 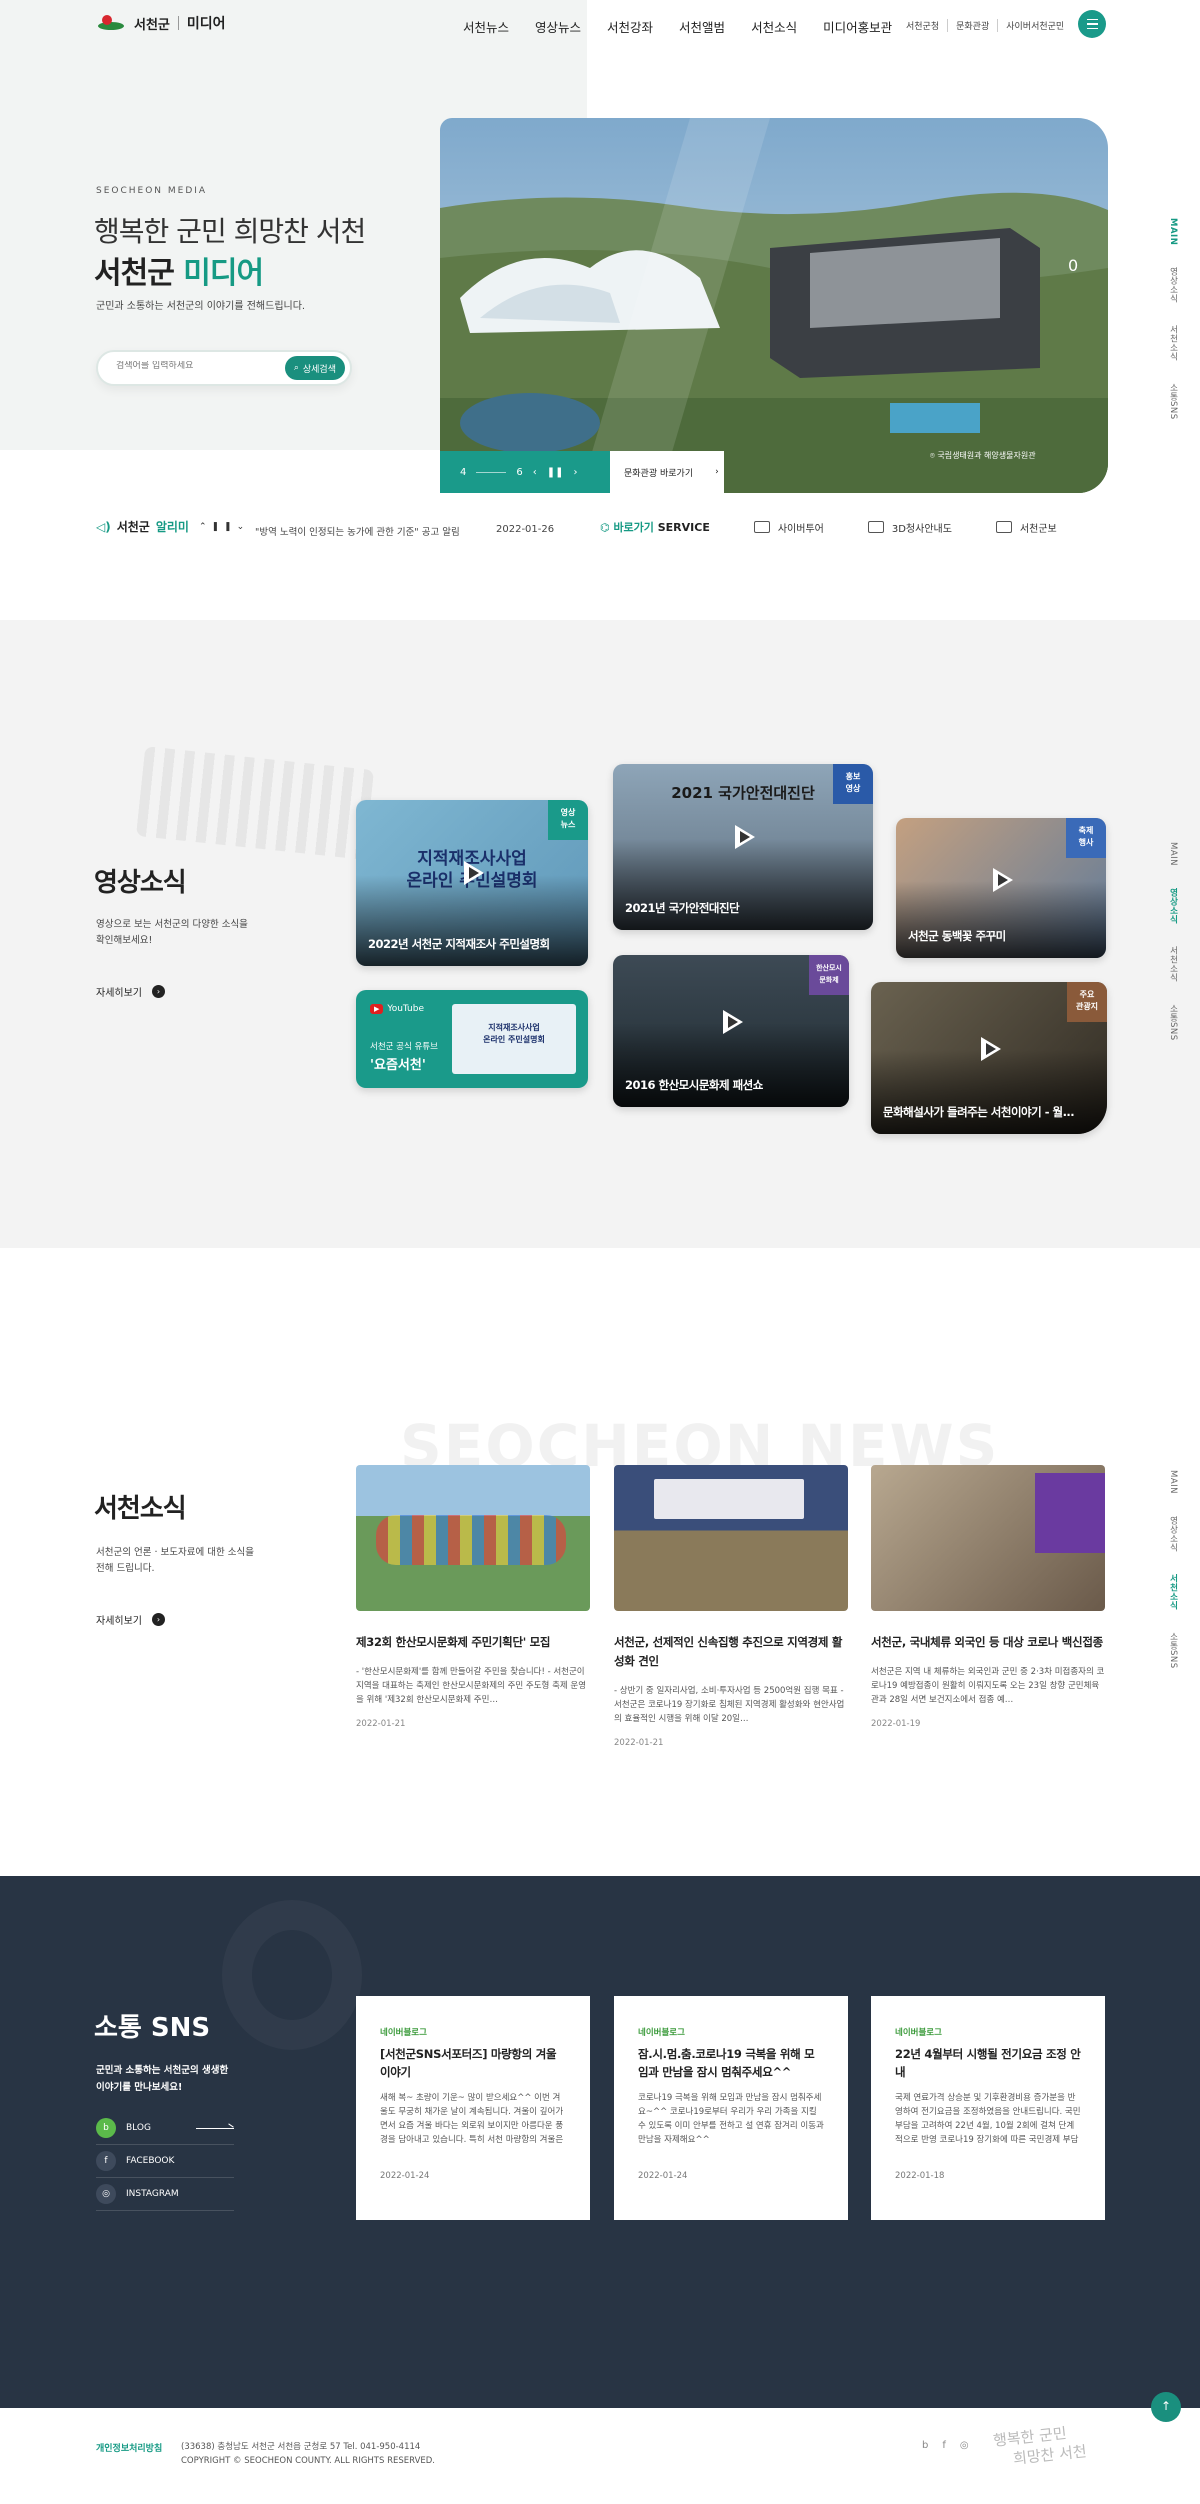 What do you see at coordinates (853, 784) in the screenshot?
I see `video-category-tag: 홍보 영상` at bounding box center [853, 784].